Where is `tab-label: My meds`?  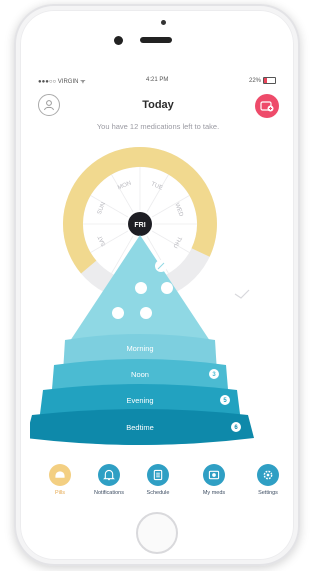 tab-label: My meds is located at coordinates (214, 493).